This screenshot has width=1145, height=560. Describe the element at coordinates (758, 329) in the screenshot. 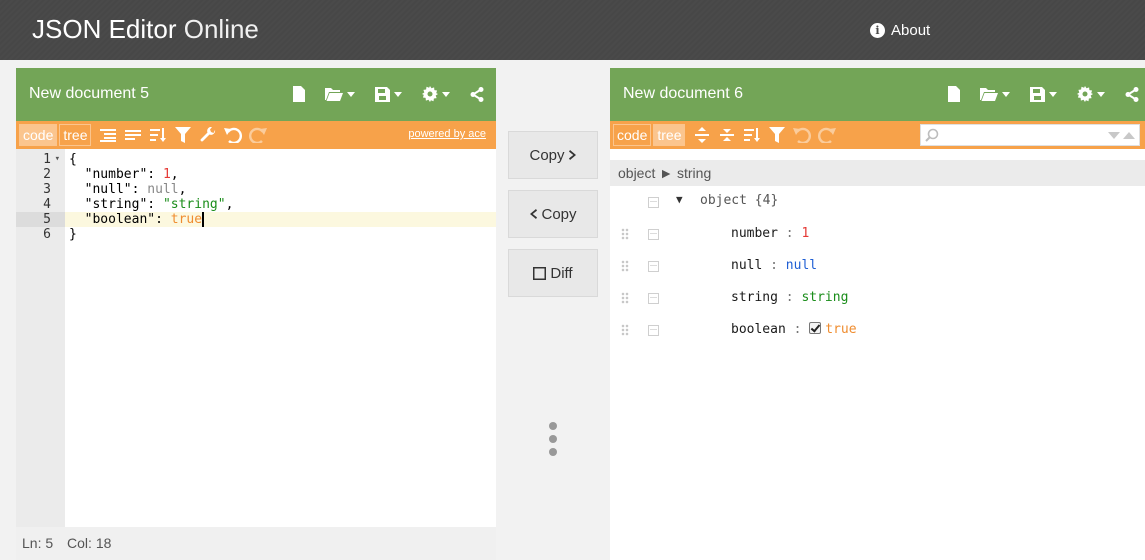

I see `field-name: boolean` at that location.